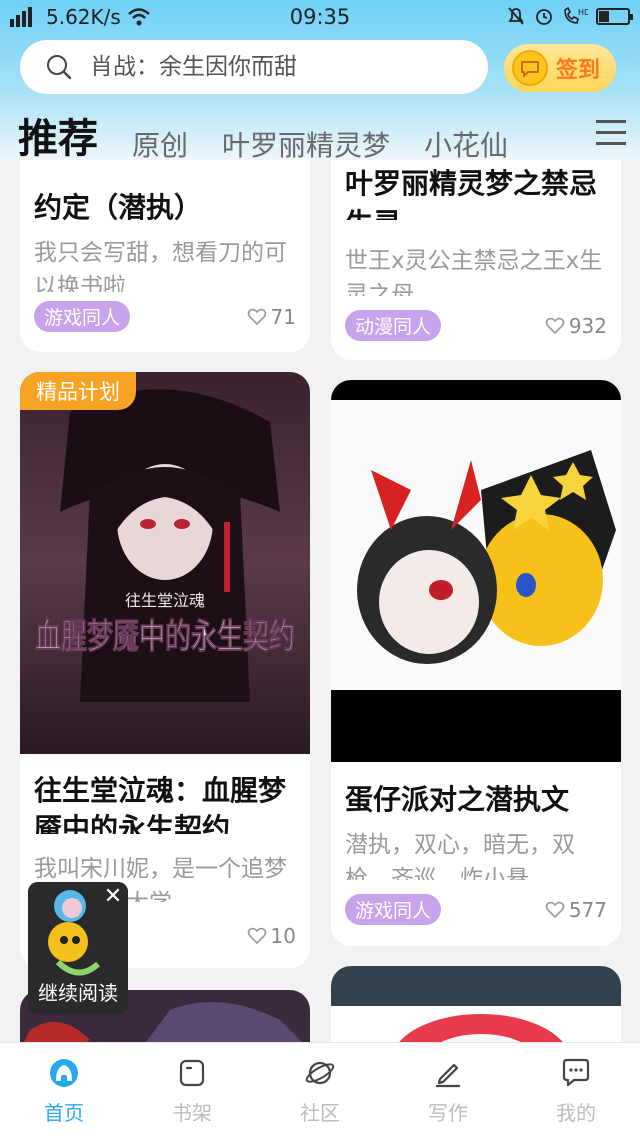 The width and height of the screenshot is (640, 1138). Describe the element at coordinates (192, 1113) in the screenshot. I see `nav-label: 书架` at that location.